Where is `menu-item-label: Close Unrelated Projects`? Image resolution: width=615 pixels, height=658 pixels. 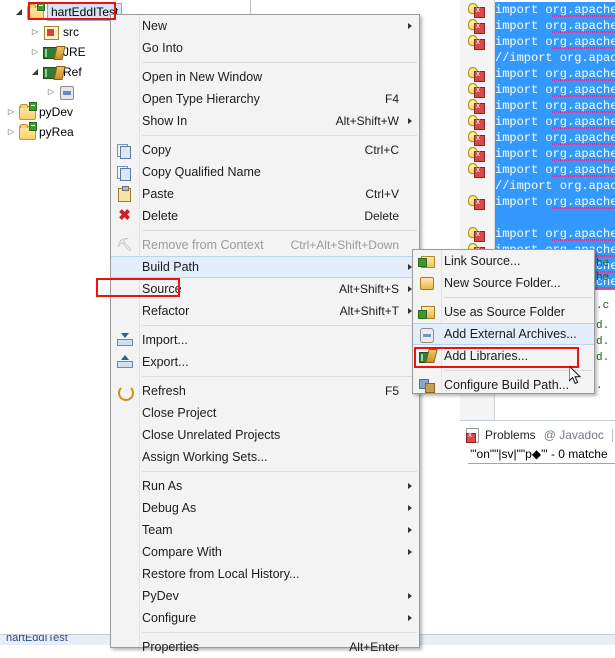 menu-item-label: Close Unrelated Projects is located at coordinates (211, 435).